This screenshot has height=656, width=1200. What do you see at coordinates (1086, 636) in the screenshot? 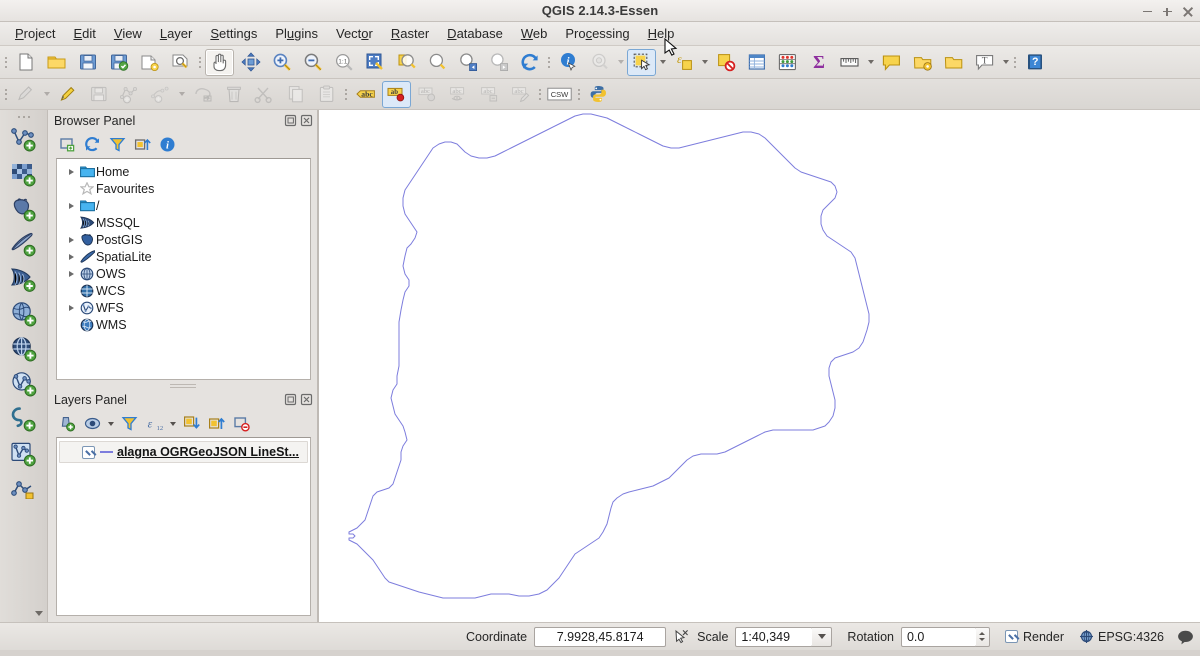
I see `crs-globe-icon` at bounding box center [1086, 636].